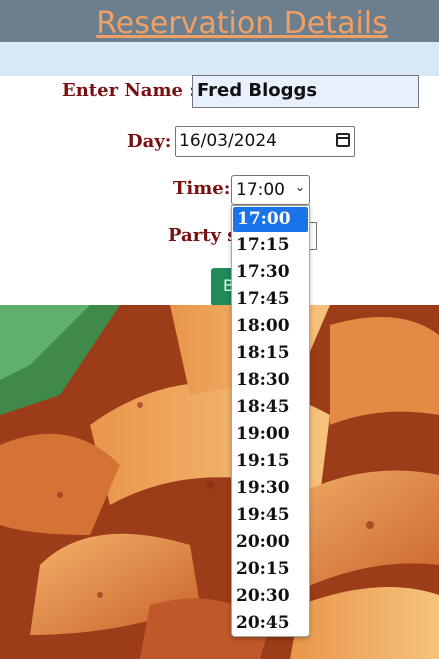  I want to click on time-option: 18:30, so click(270, 380).